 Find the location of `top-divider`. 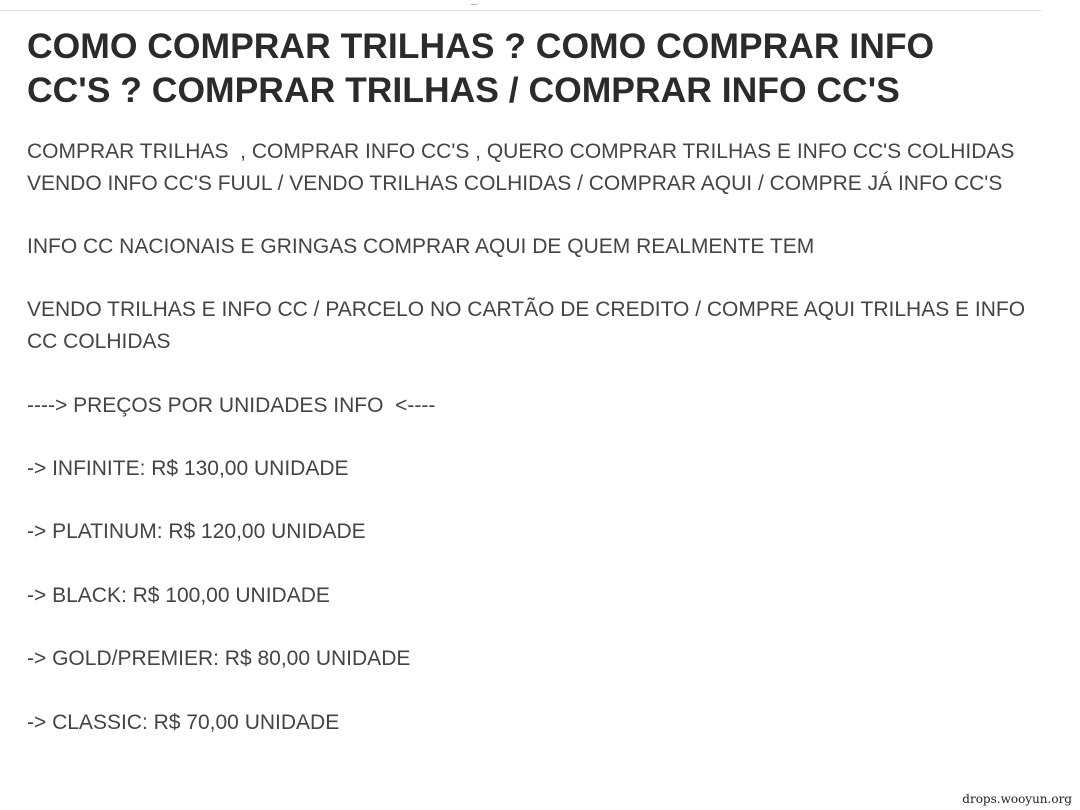

top-divider is located at coordinates (521, 10).